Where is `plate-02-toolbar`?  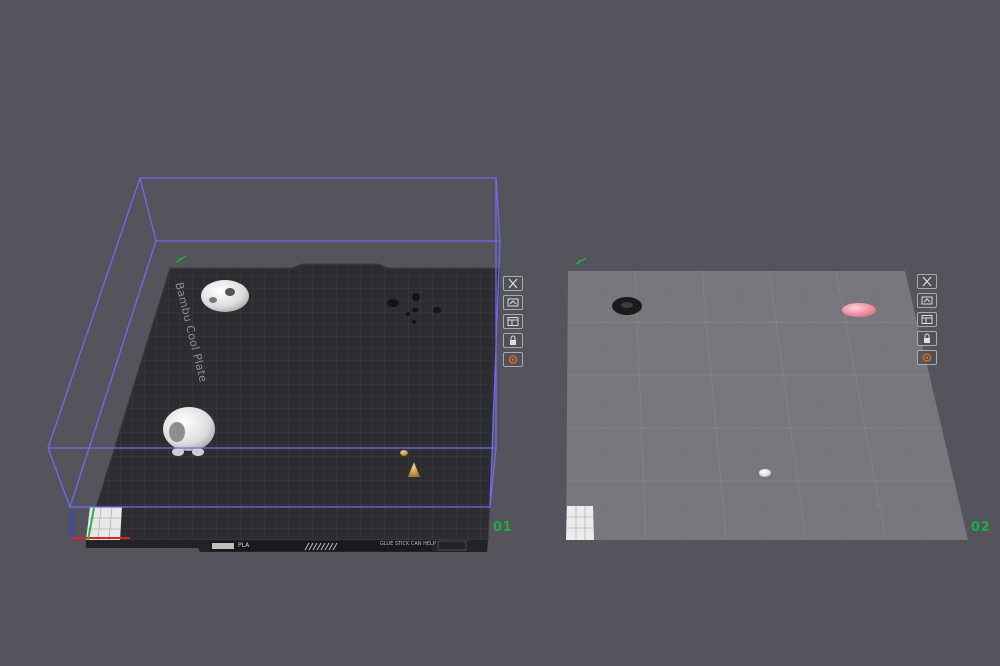 plate-02-toolbar is located at coordinates (927, 319).